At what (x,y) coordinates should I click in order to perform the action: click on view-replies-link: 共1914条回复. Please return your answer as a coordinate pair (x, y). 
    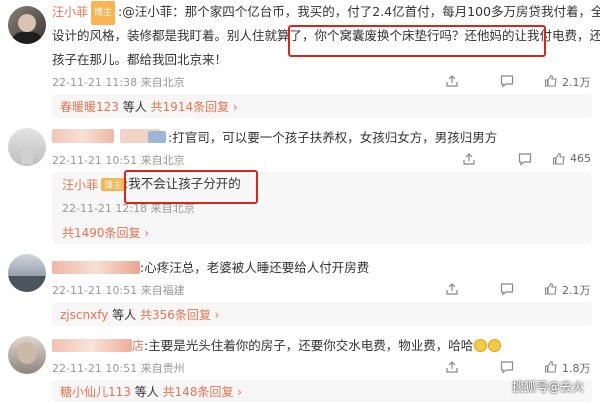
    Looking at the image, I should click on (190, 107).